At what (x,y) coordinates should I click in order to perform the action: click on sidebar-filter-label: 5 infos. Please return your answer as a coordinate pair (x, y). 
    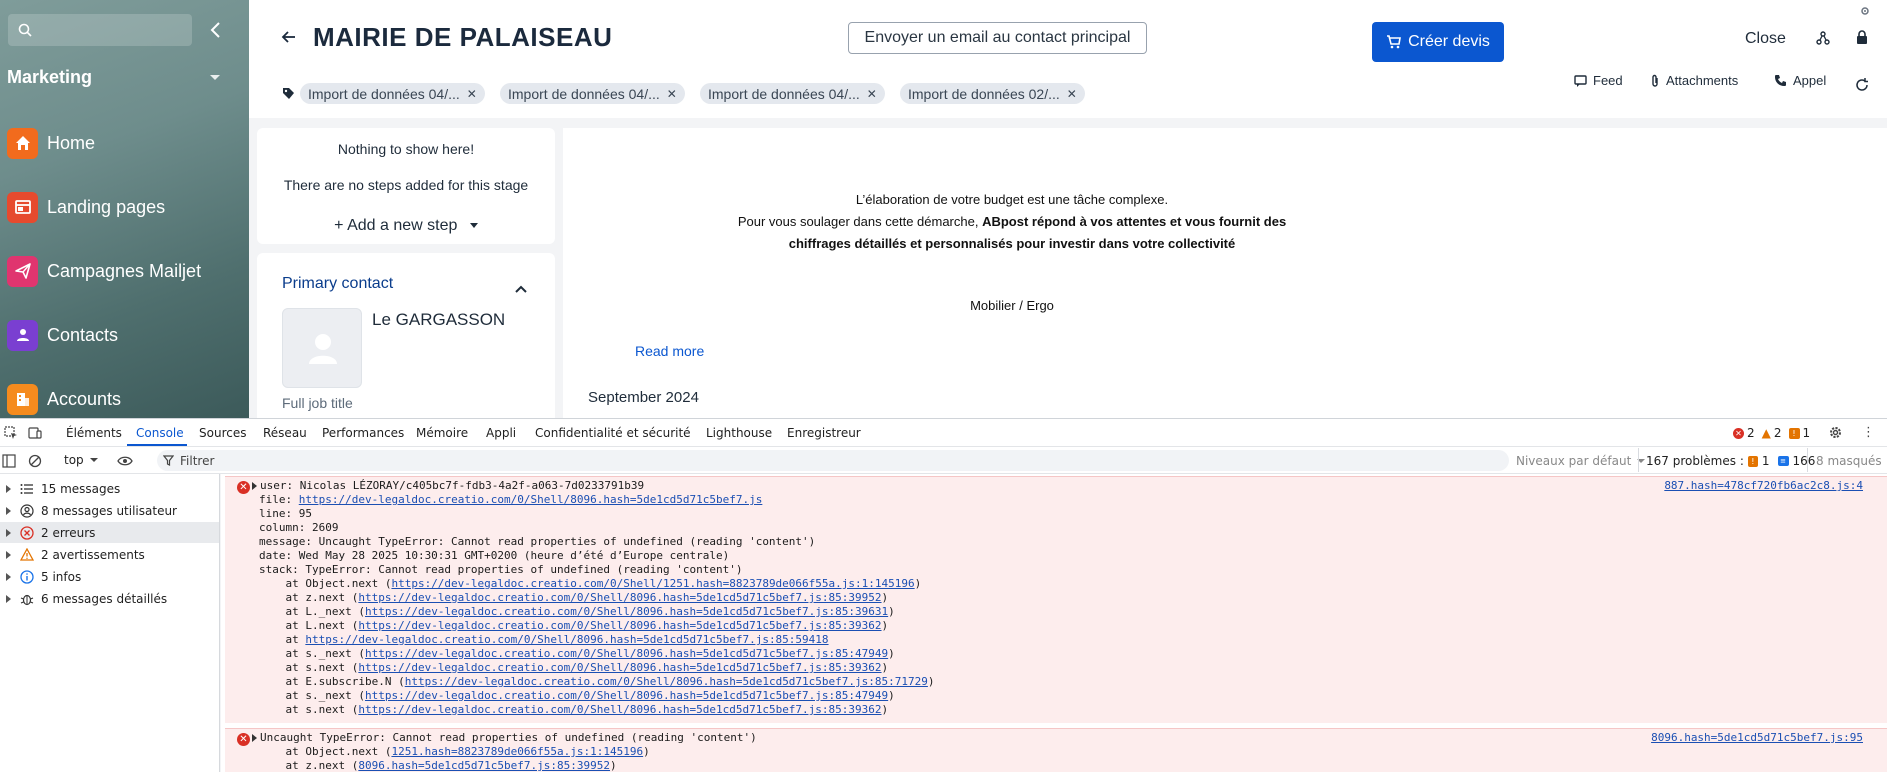
    Looking at the image, I should click on (61, 576).